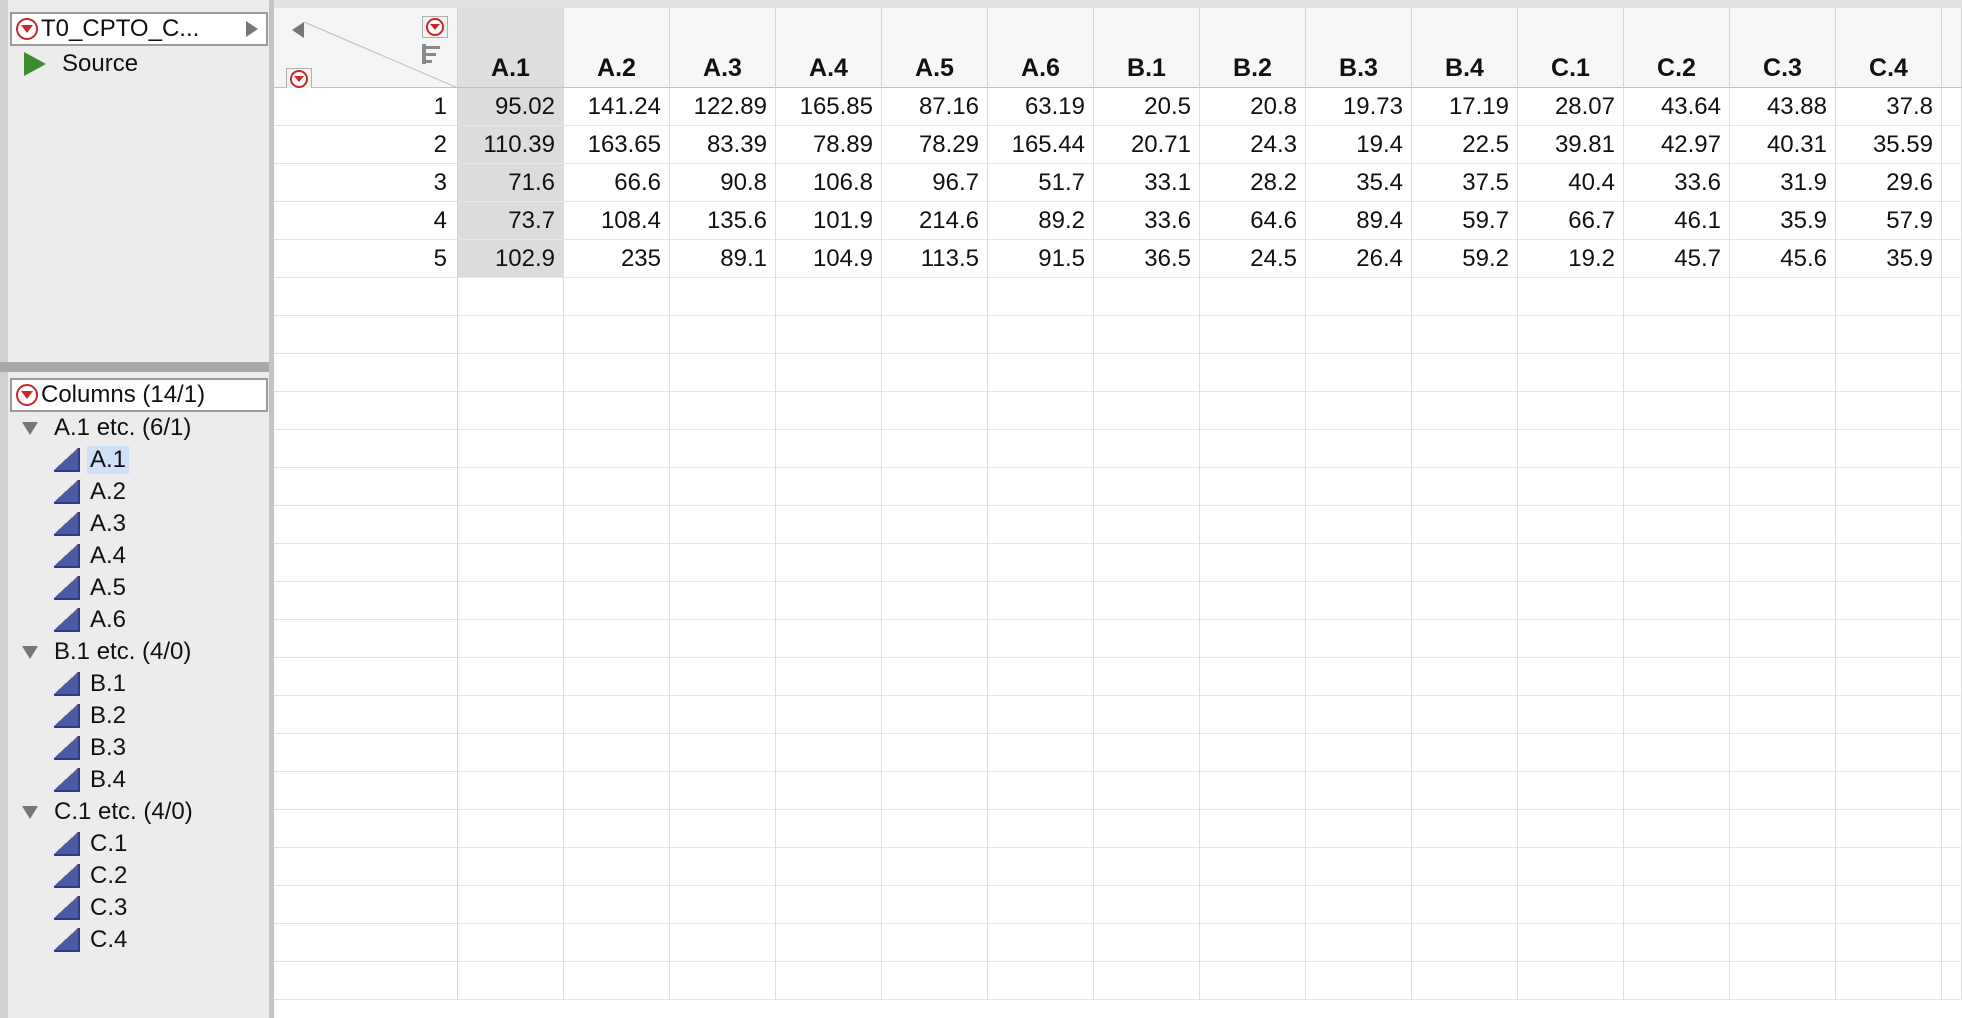 The height and width of the screenshot is (1018, 1962). Describe the element at coordinates (1571, 221) in the screenshot. I see `table-cell: 66.7` at that location.